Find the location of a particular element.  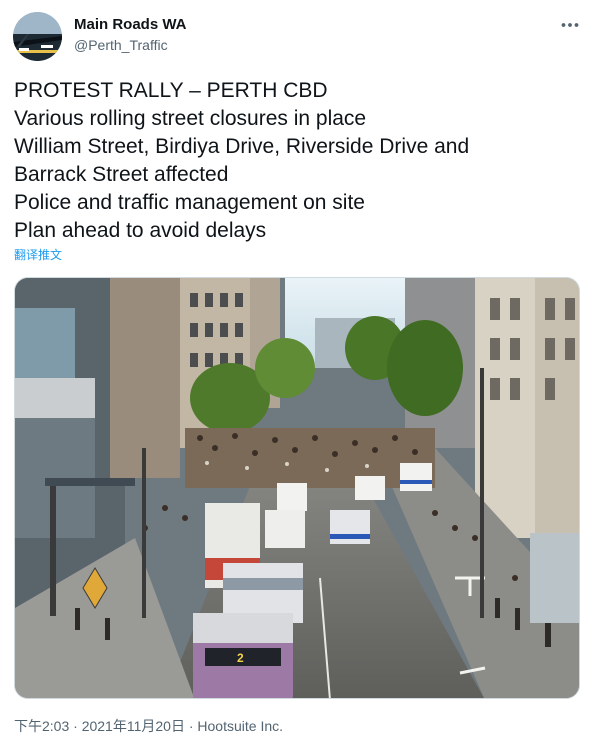

display-name: Main Roads WA is located at coordinates (130, 25).